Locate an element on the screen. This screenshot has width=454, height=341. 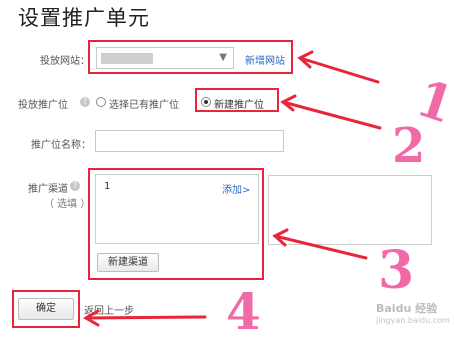
annotation-number-3: 3 is located at coordinates (396, 270).